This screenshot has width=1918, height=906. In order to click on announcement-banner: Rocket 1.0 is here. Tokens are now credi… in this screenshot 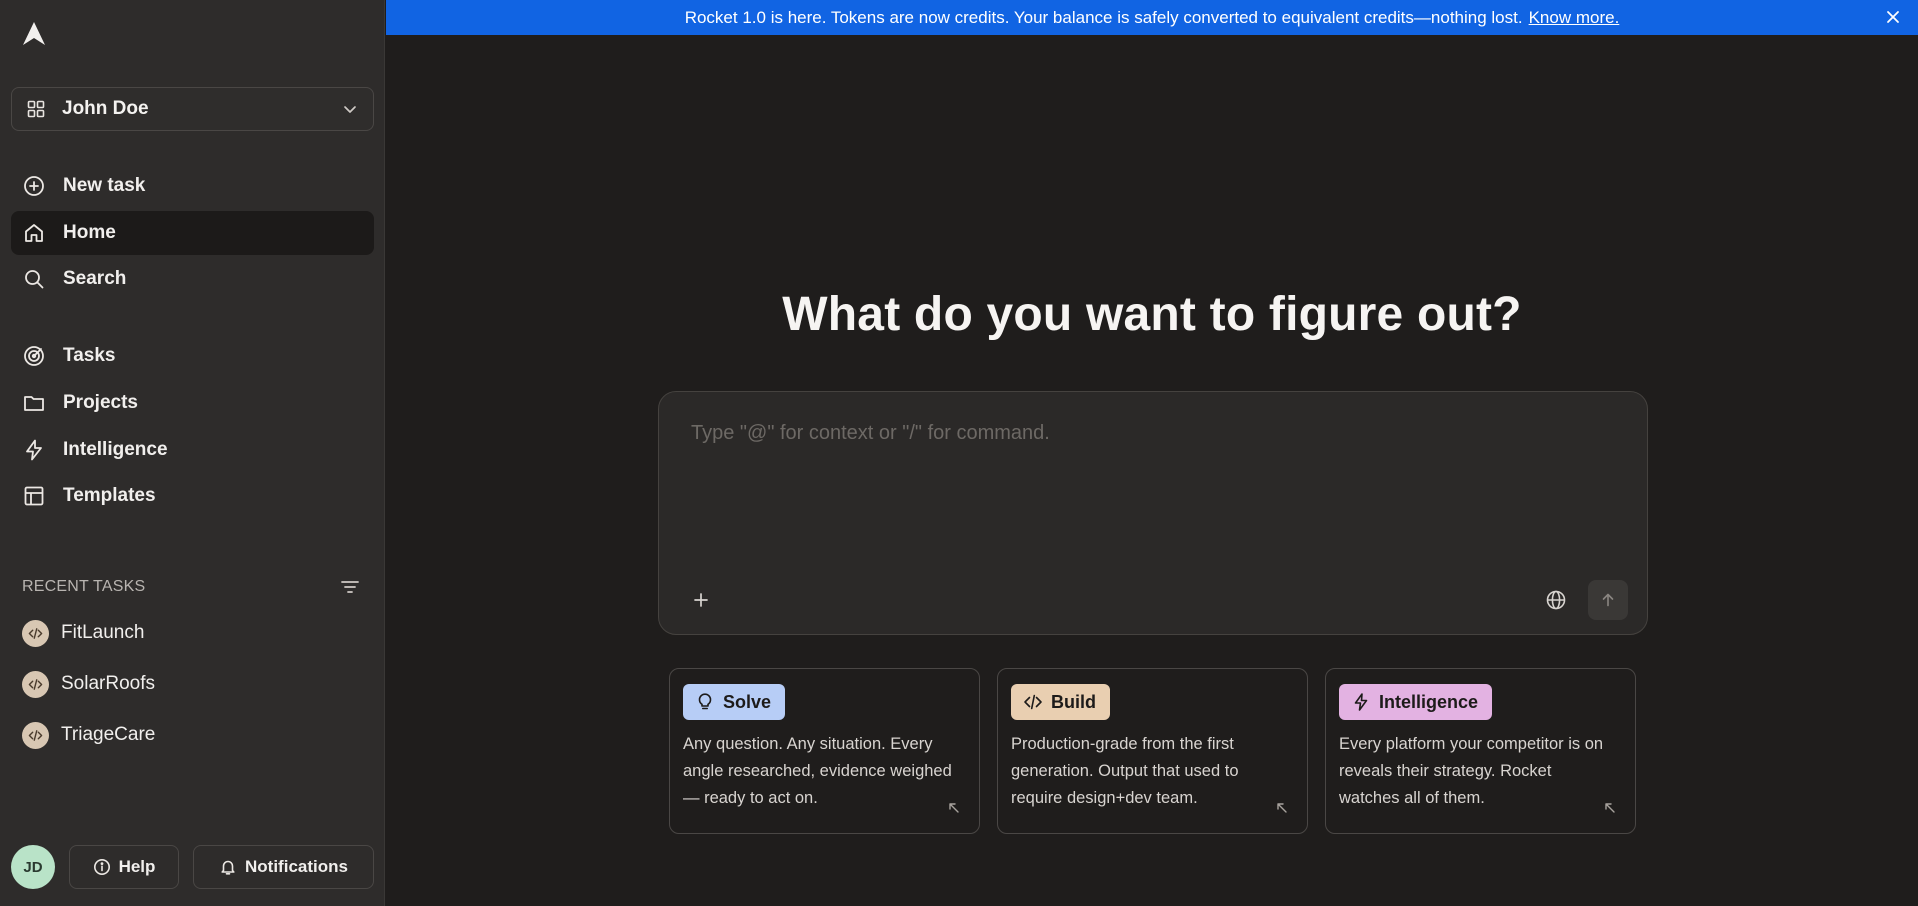, I will do `click(1152, 17)`.